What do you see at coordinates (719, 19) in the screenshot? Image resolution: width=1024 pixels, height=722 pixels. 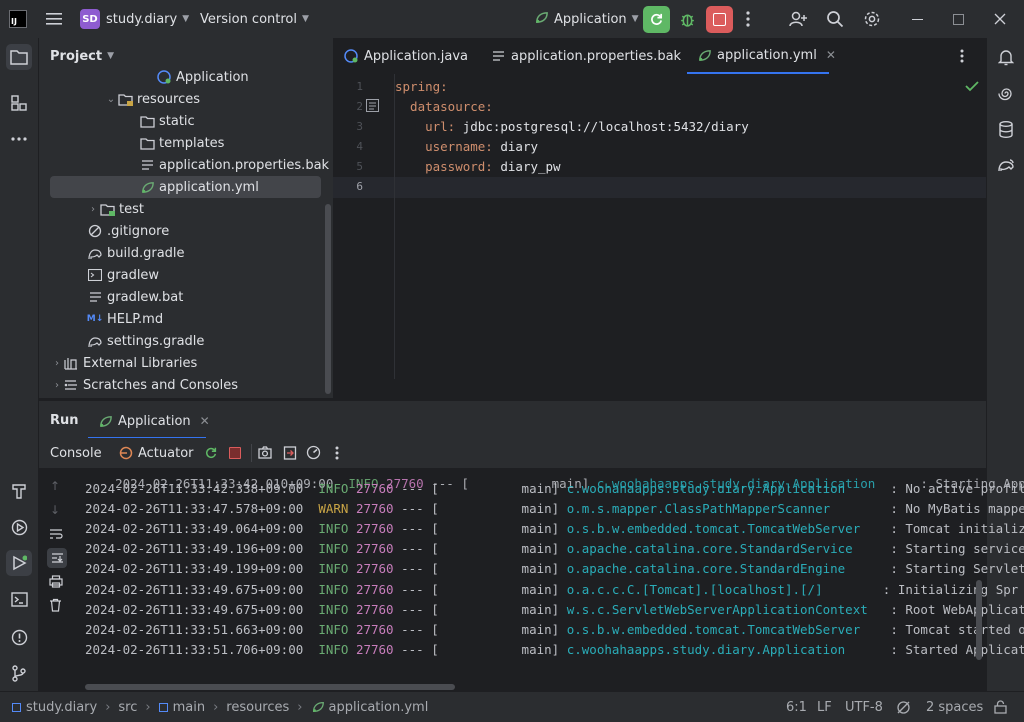 I see `stop-button` at bounding box center [719, 19].